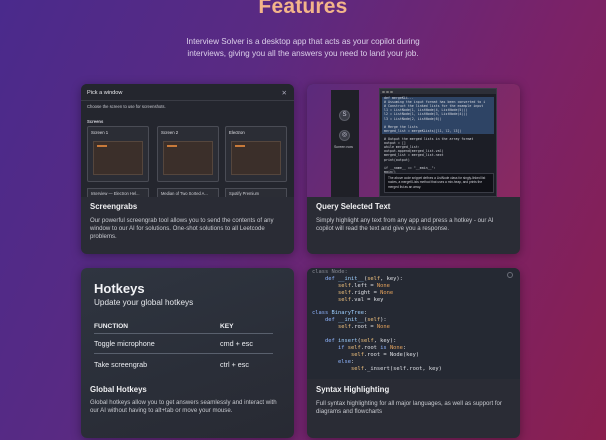 The height and width of the screenshot is (440, 606). What do you see at coordinates (438, 91) in the screenshot?
I see `window-titlebar` at bounding box center [438, 91].